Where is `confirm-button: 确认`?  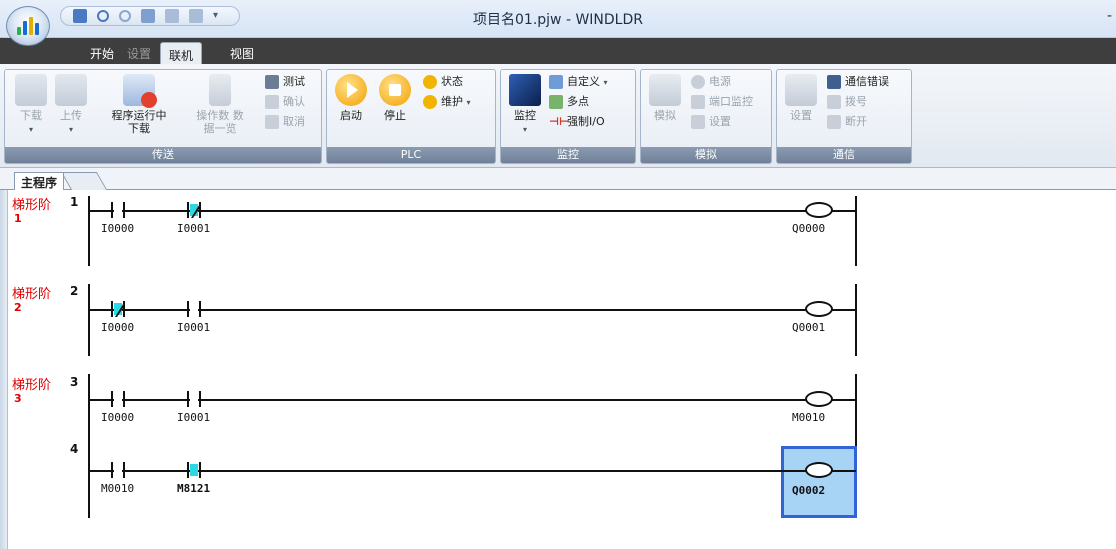 confirm-button: 确认 is located at coordinates (284, 102).